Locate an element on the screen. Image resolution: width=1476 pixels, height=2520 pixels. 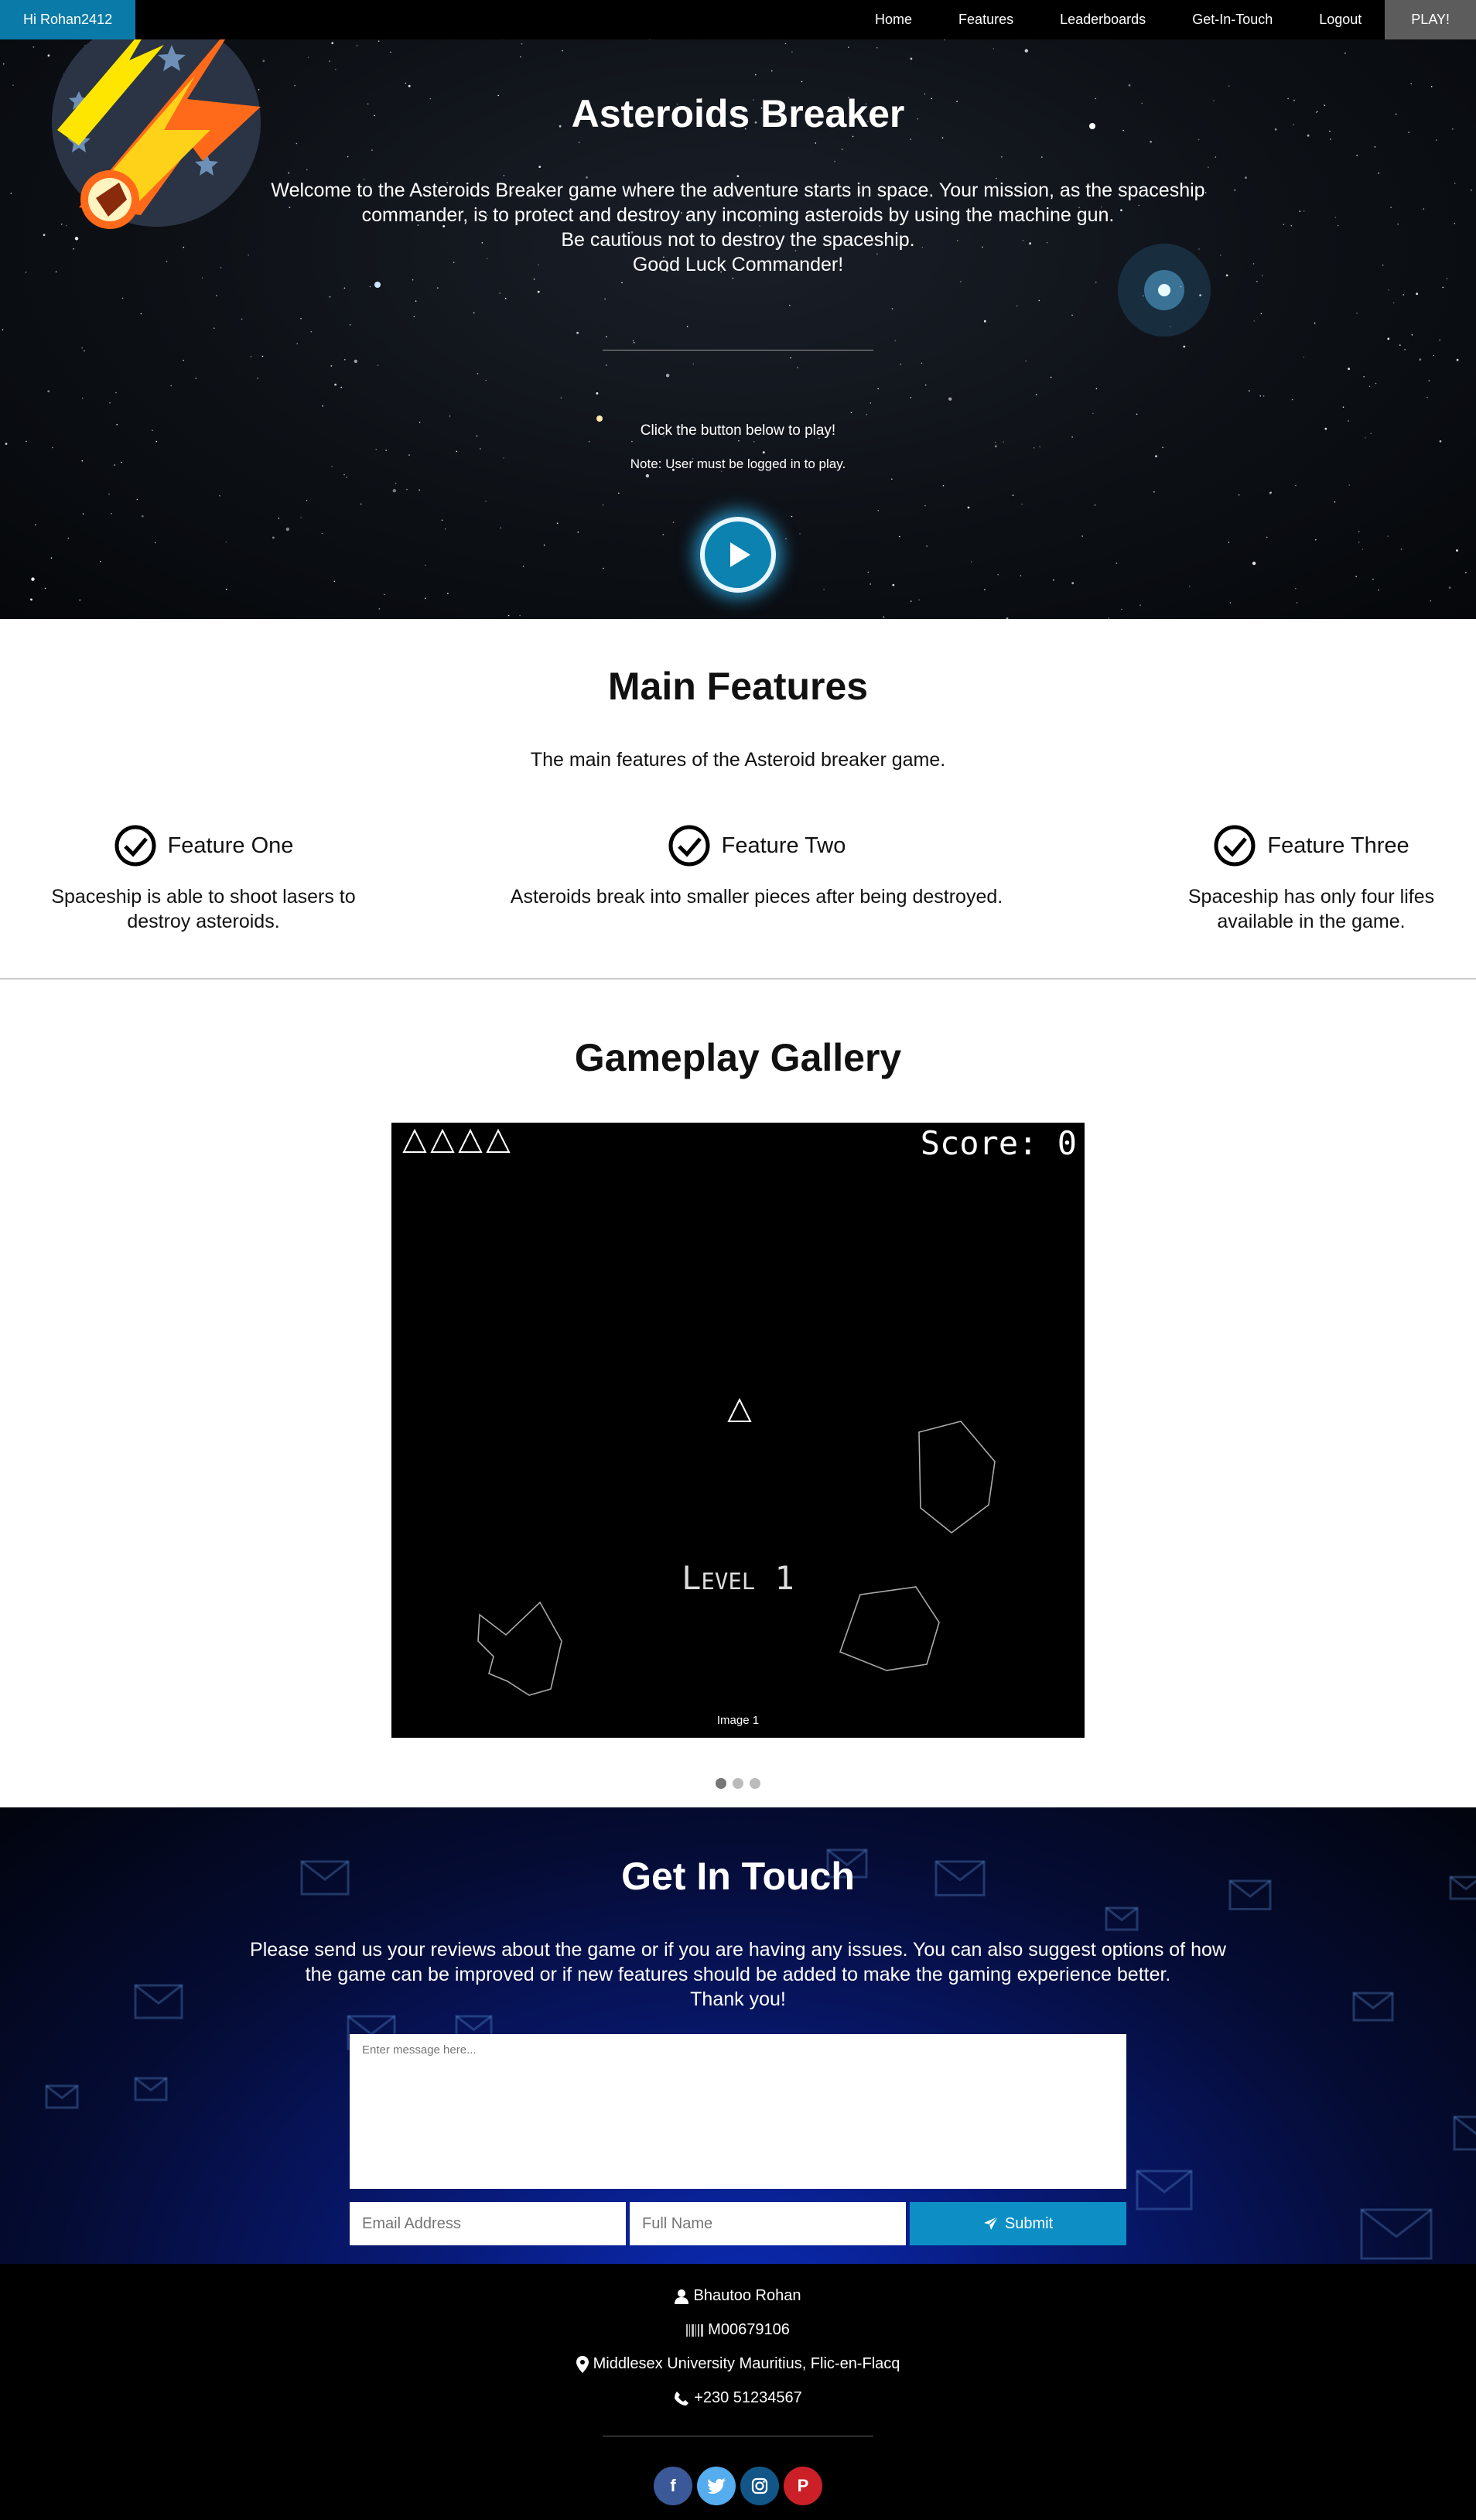
map-marker-icon is located at coordinates (582, 2364).